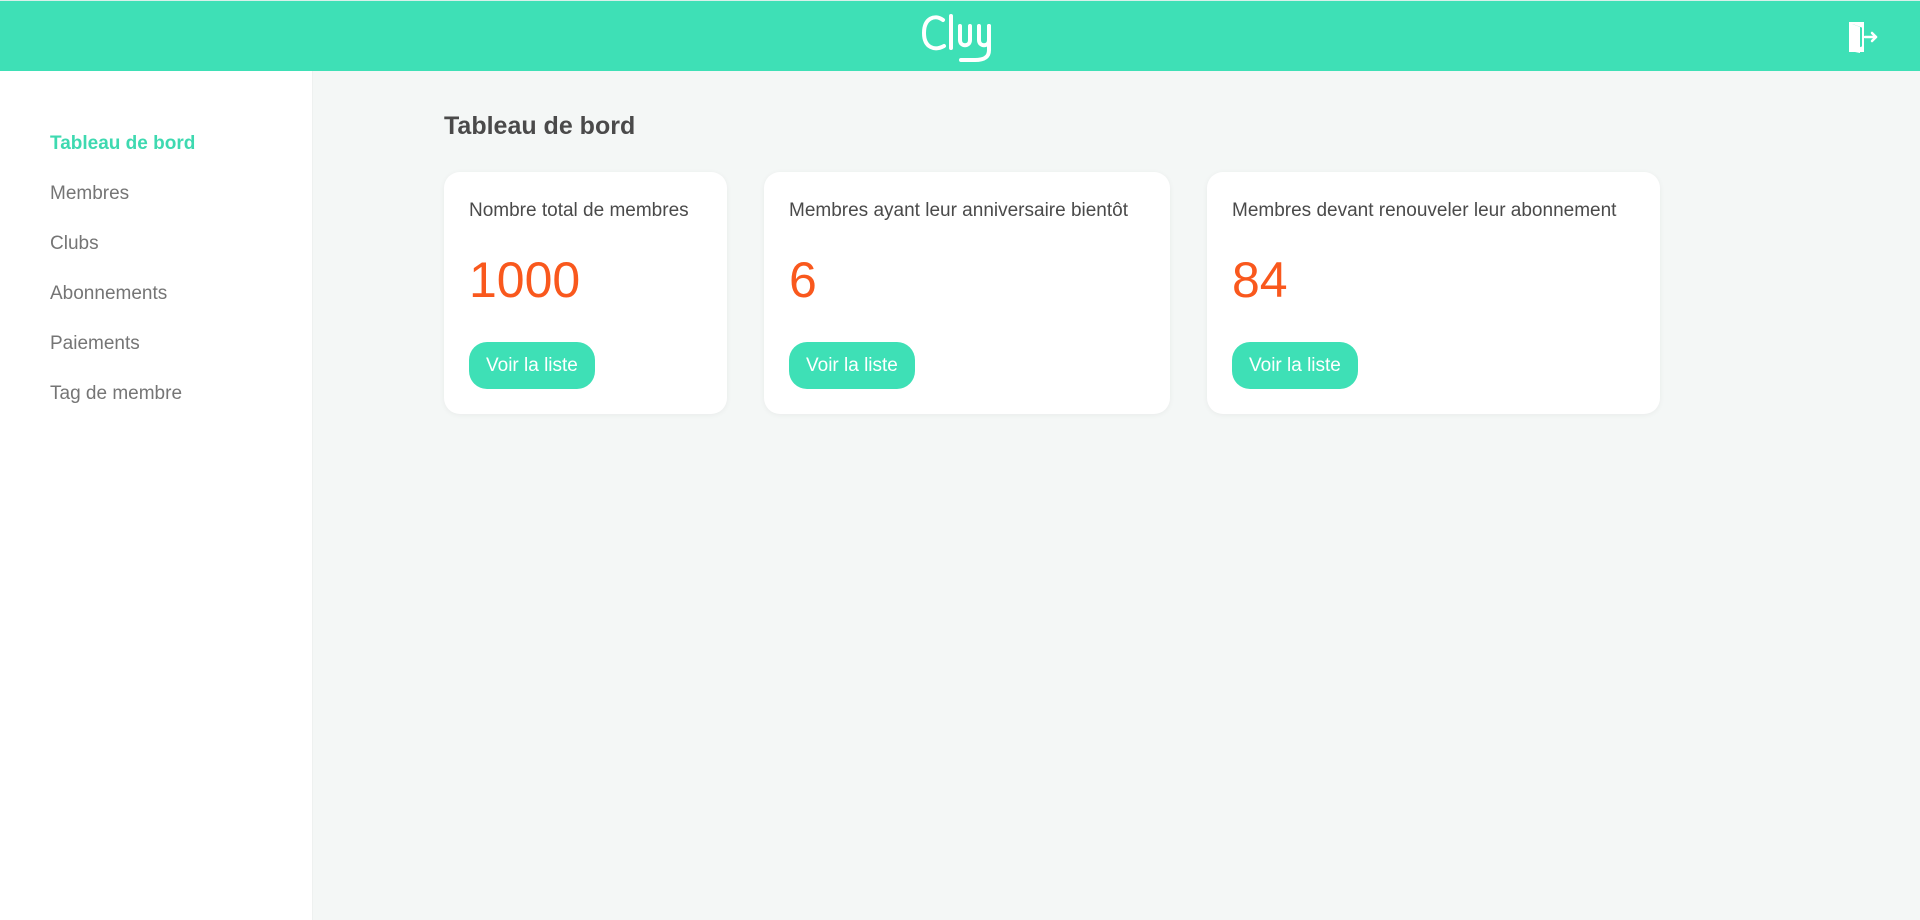 The width and height of the screenshot is (1920, 920). Describe the element at coordinates (156, 394) in the screenshot. I see `sidebar-item-tag-de-membre: Tag de membre` at that location.